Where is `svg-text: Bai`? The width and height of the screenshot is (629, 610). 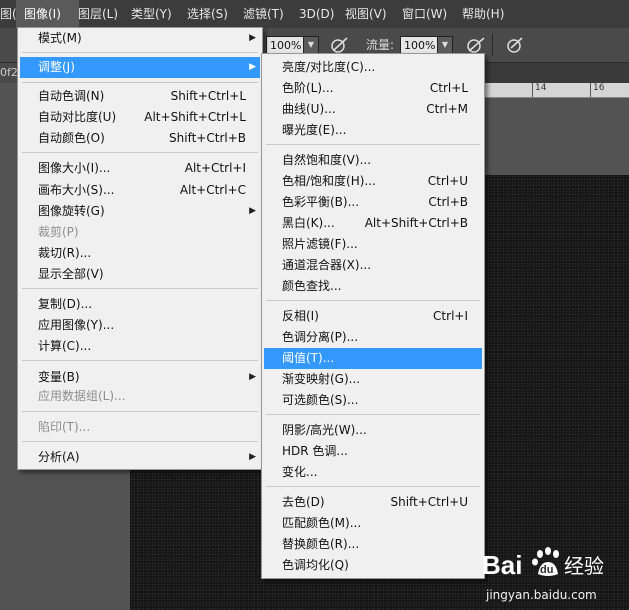 svg-text: Bai is located at coordinates (502, 565).